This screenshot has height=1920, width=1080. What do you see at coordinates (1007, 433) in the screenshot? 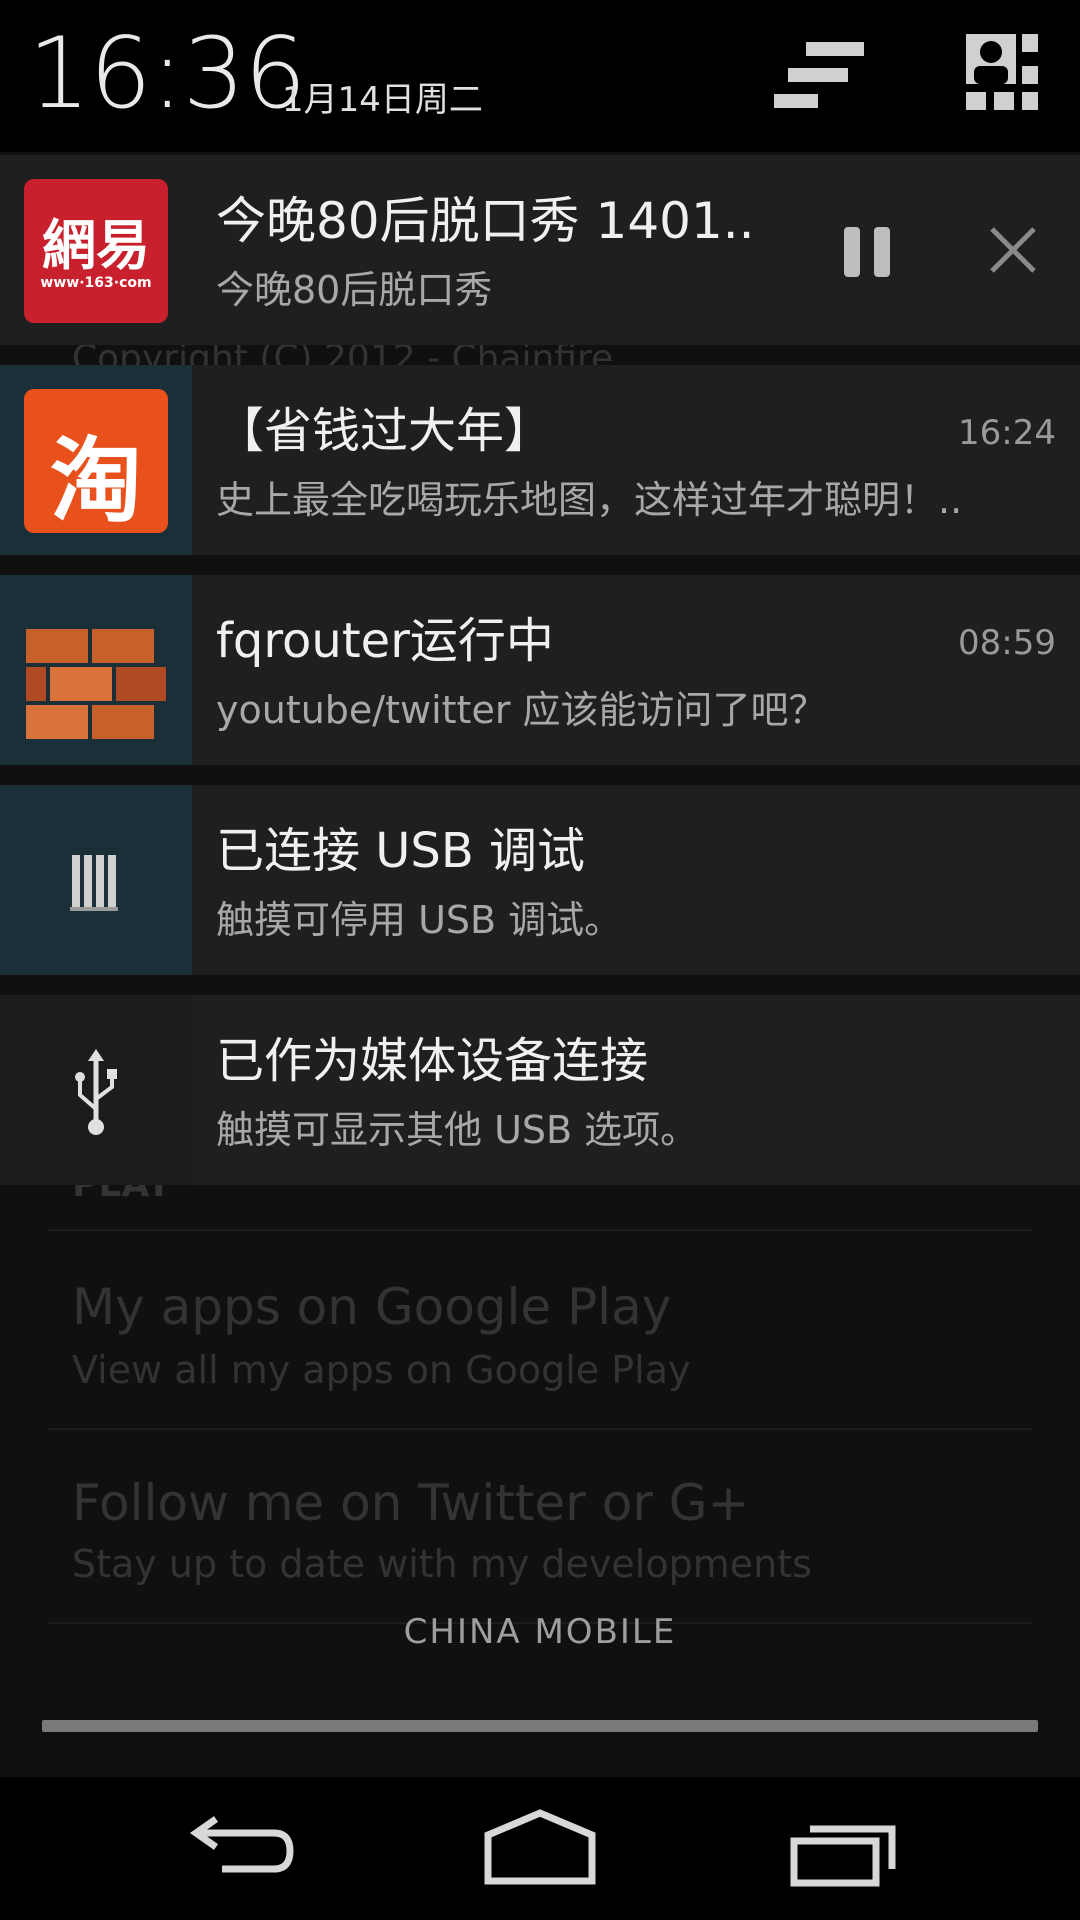
I see `notification-time: 16:24` at bounding box center [1007, 433].